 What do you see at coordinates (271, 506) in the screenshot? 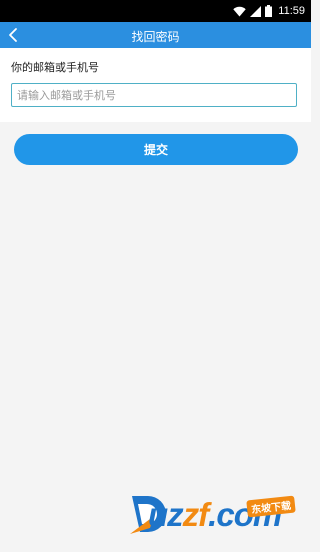
I see `watermark-badge: 东坡下载` at bounding box center [271, 506].